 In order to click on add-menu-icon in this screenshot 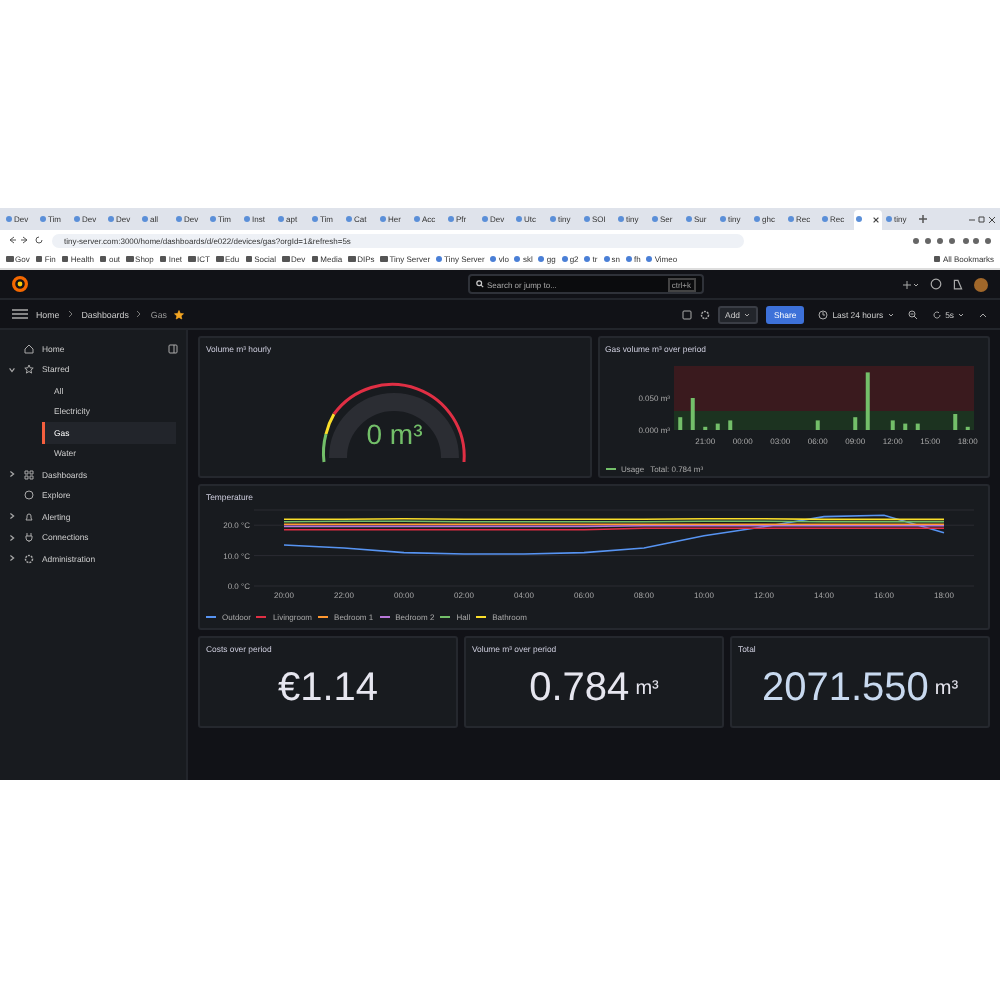, I will do `click(911, 284)`.